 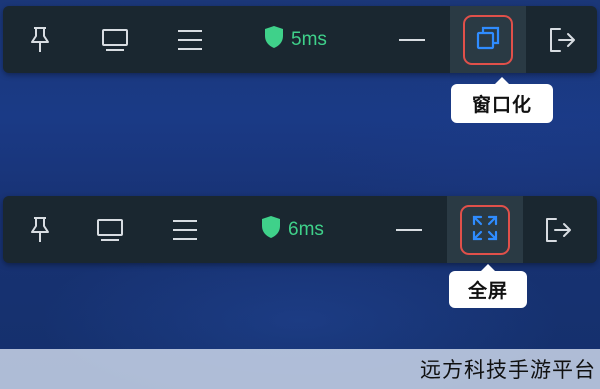 What do you see at coordinates (508, 370) in the screenshot?
I see `watermark-text: 远方科技手游平台` at bounding box center [508, 370].